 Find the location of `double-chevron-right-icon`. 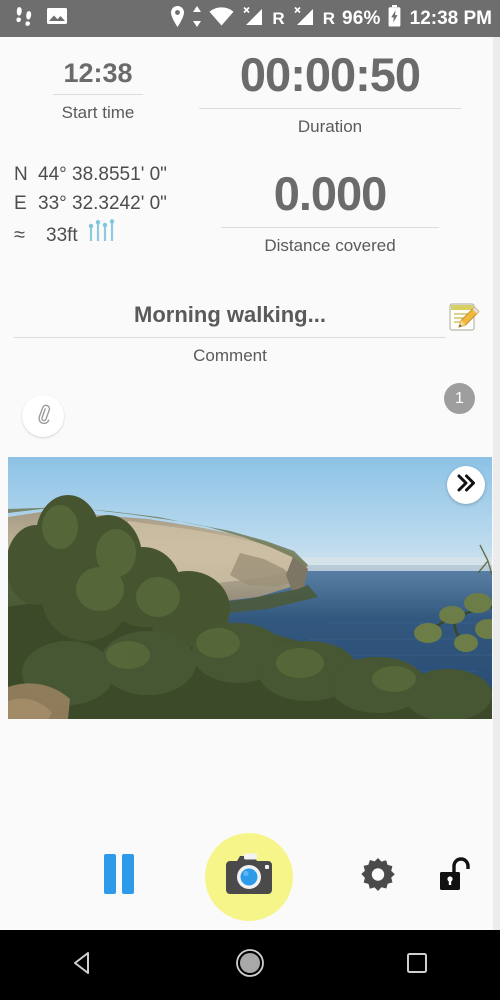

double-chevron-right-icon is located at coordinates (466, 485).